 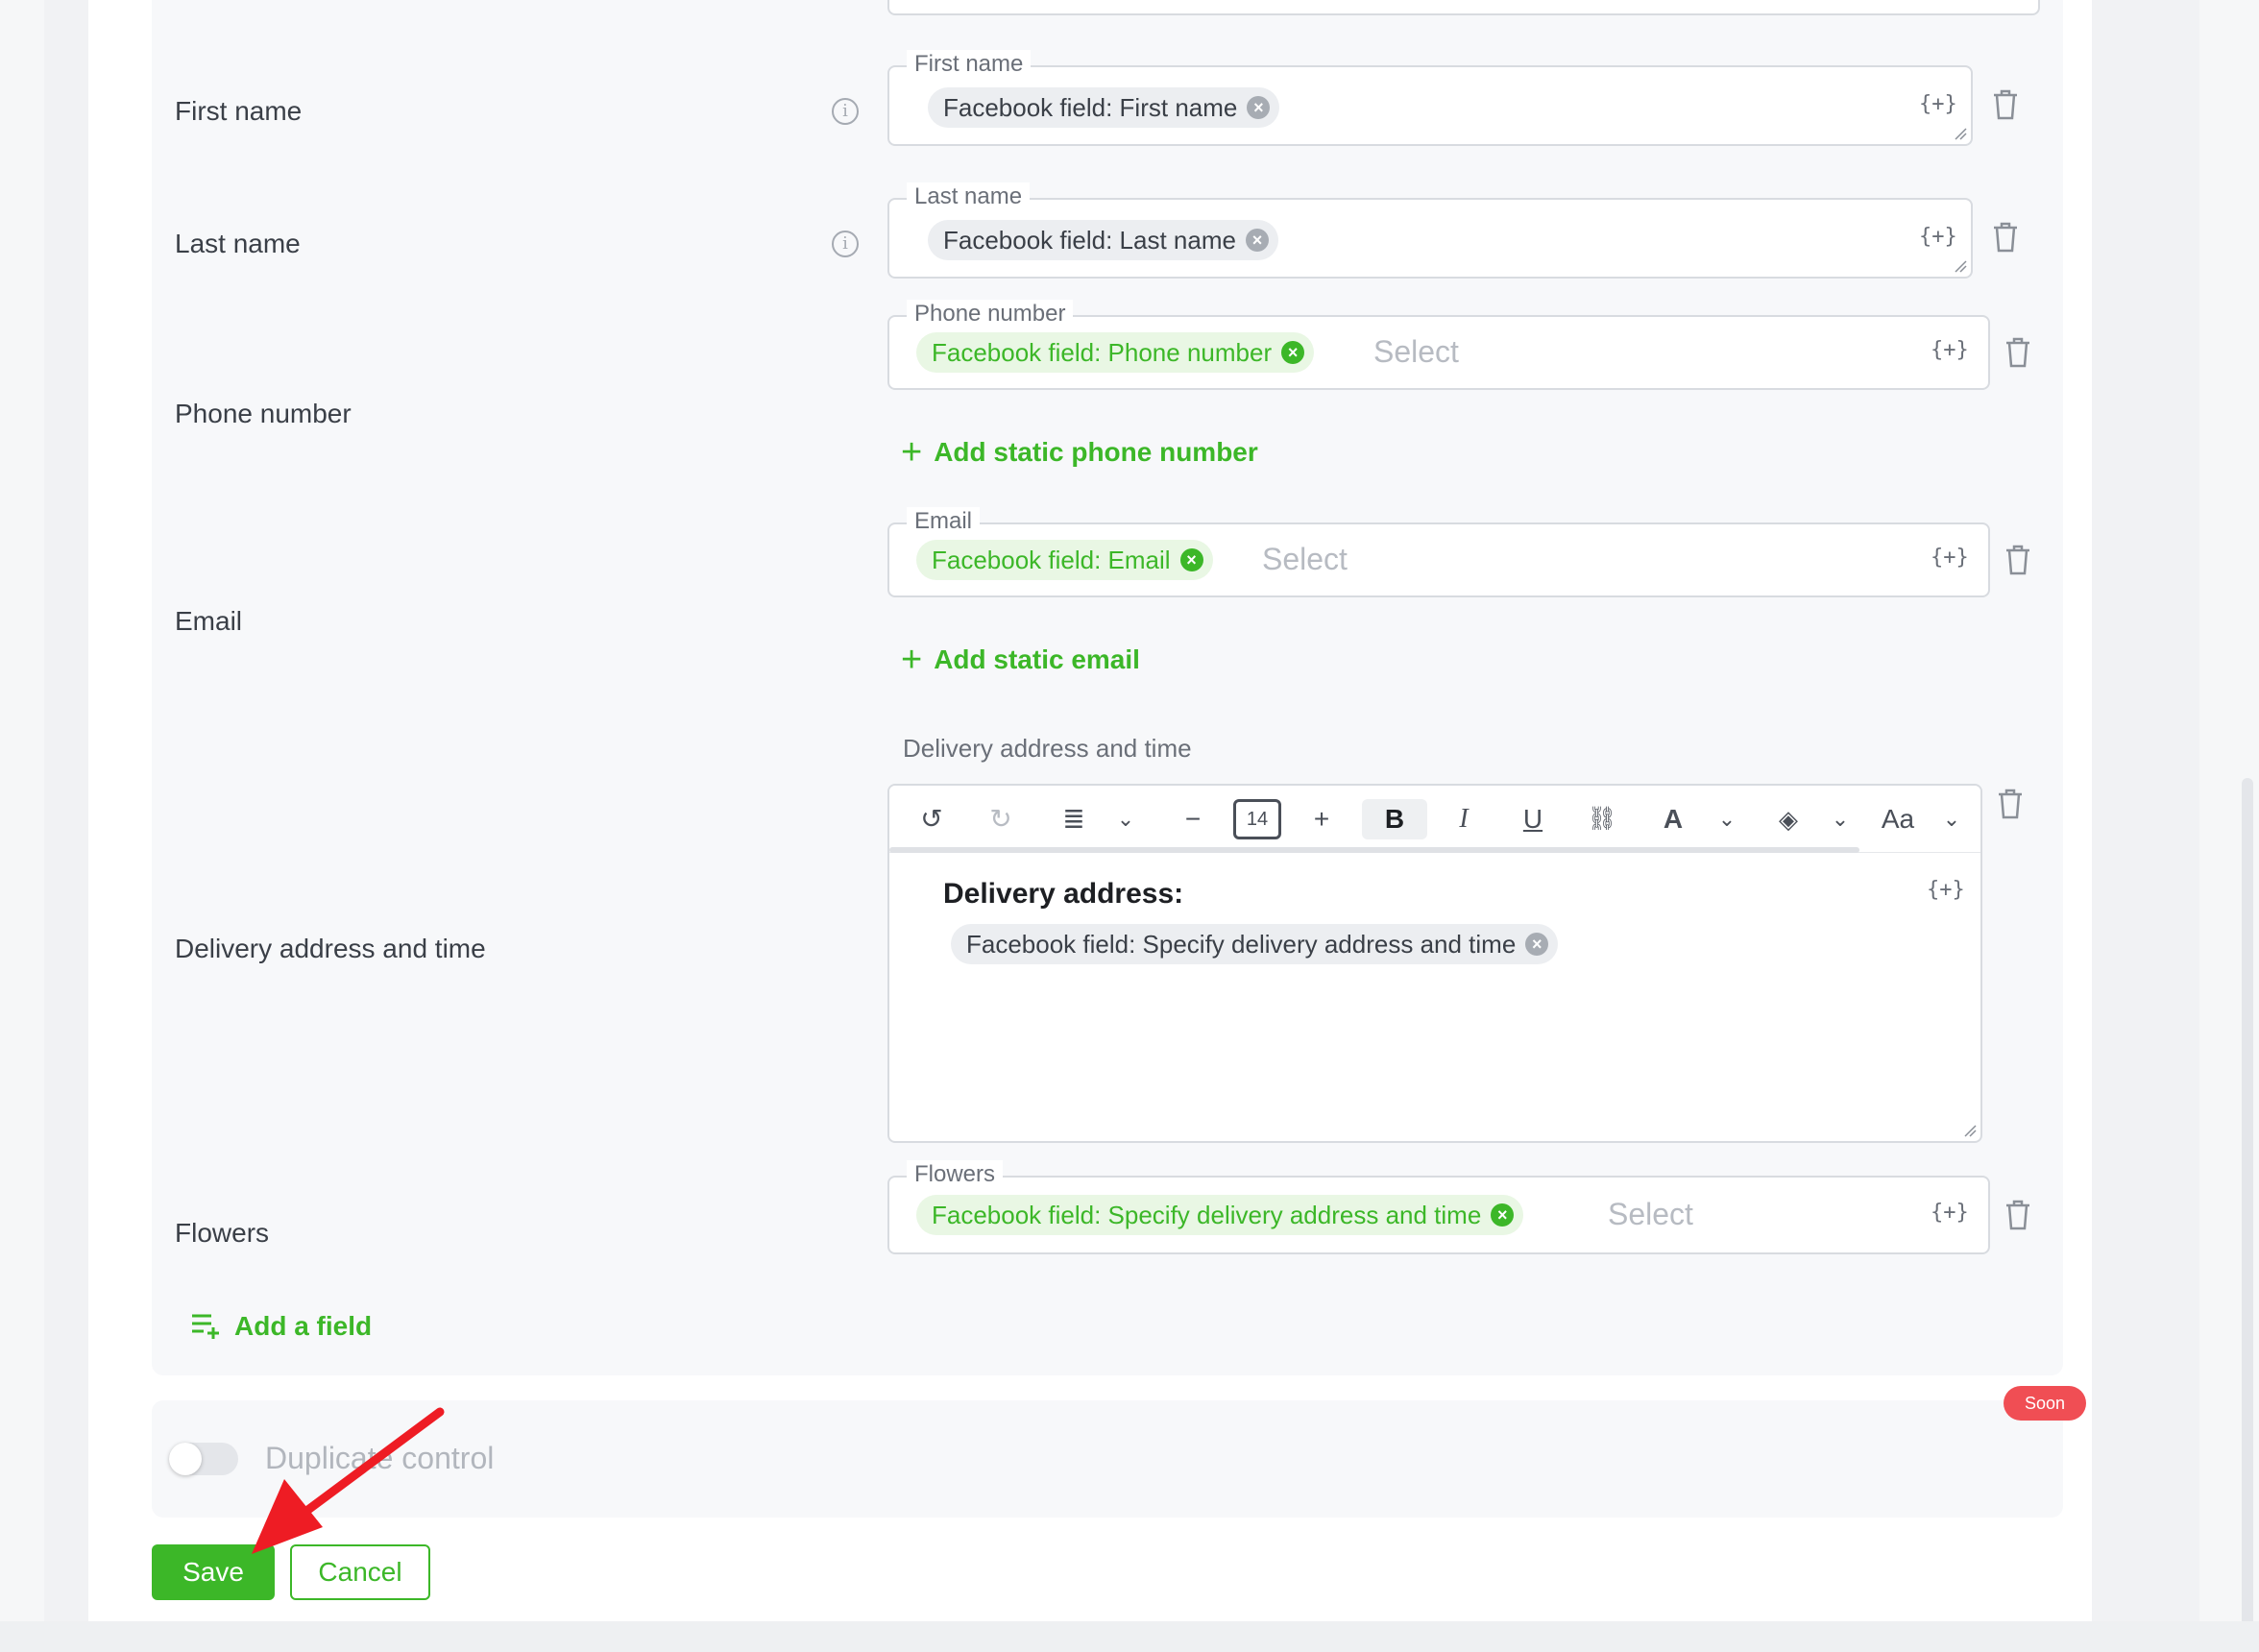 What do you see at coordinates (1129, 1636) in the screenshot?
I see `bottom-shadow` at bounding box center [1129, 1636].